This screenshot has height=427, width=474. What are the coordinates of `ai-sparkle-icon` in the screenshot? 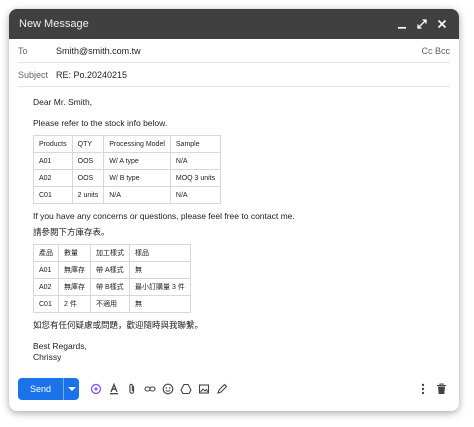 It's located at (96, 389).